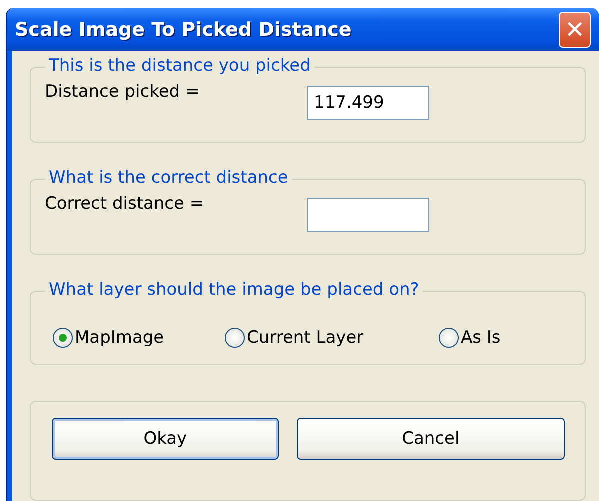 The width and height of the screenshot is (599, 501). What do you see at coordinates (125, 204) in the screenshot?
I see `field-label: Correct distance =` at bounding box center [125, 204].